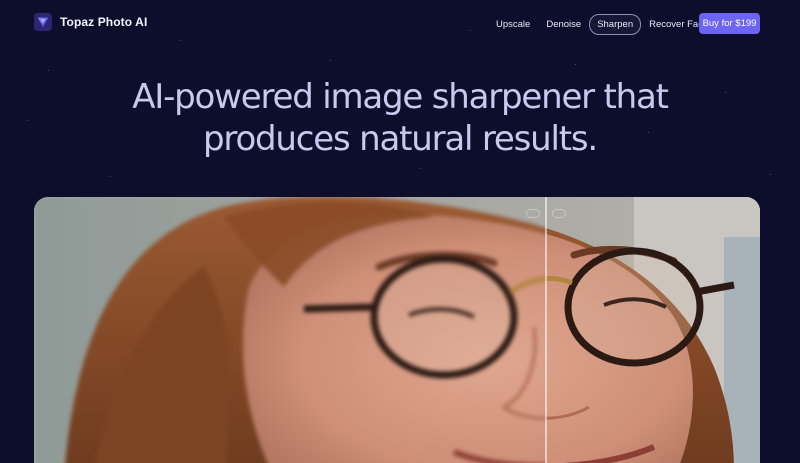  I want to click on headline-line-1: AI-powered image sharpener that, so click(400, 97).